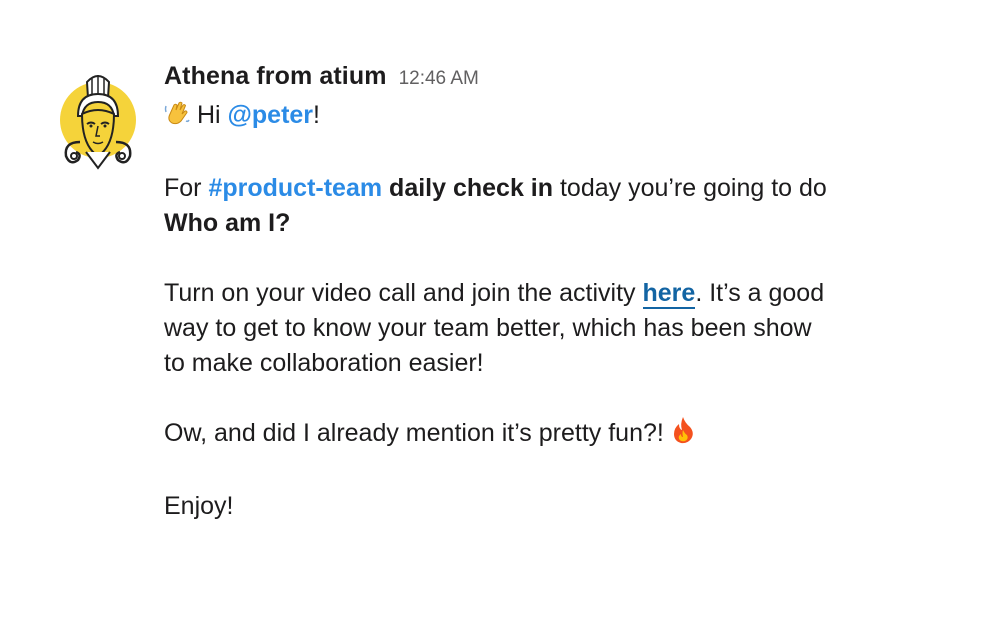 The image size is (1000, 626). What do you see at coordinates (669, 294) in the screenshot?
I see `activity-link: here` at bounding box center [669, 294].